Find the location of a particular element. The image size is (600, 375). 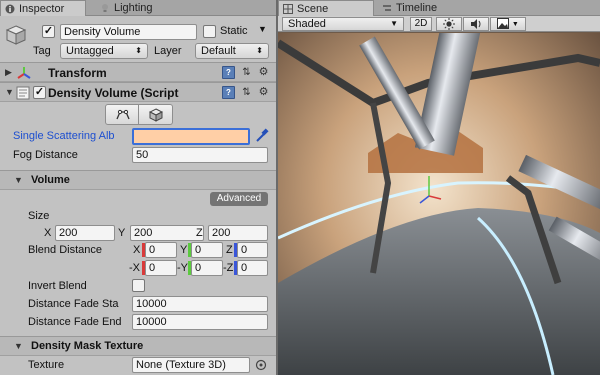

tab-scene: Scene is located at coordinates (326, 8).